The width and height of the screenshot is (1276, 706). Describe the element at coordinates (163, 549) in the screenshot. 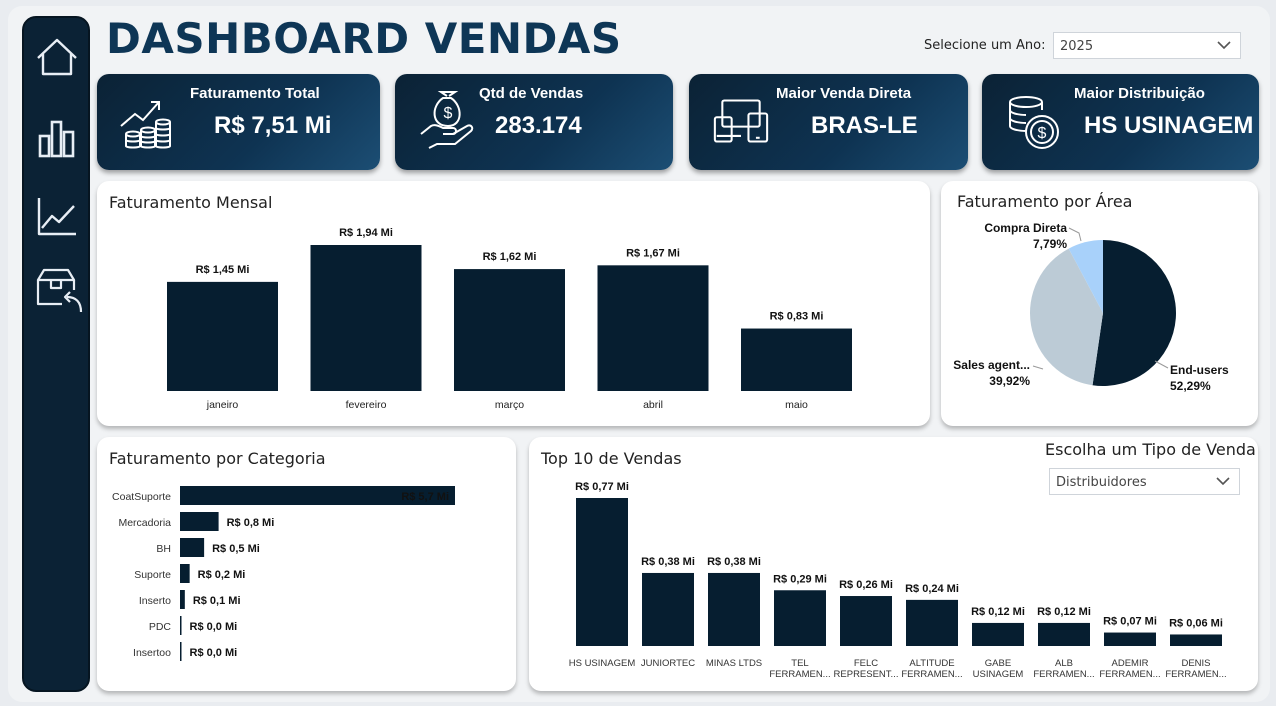

I see `y-tick-label: BH` at that location.